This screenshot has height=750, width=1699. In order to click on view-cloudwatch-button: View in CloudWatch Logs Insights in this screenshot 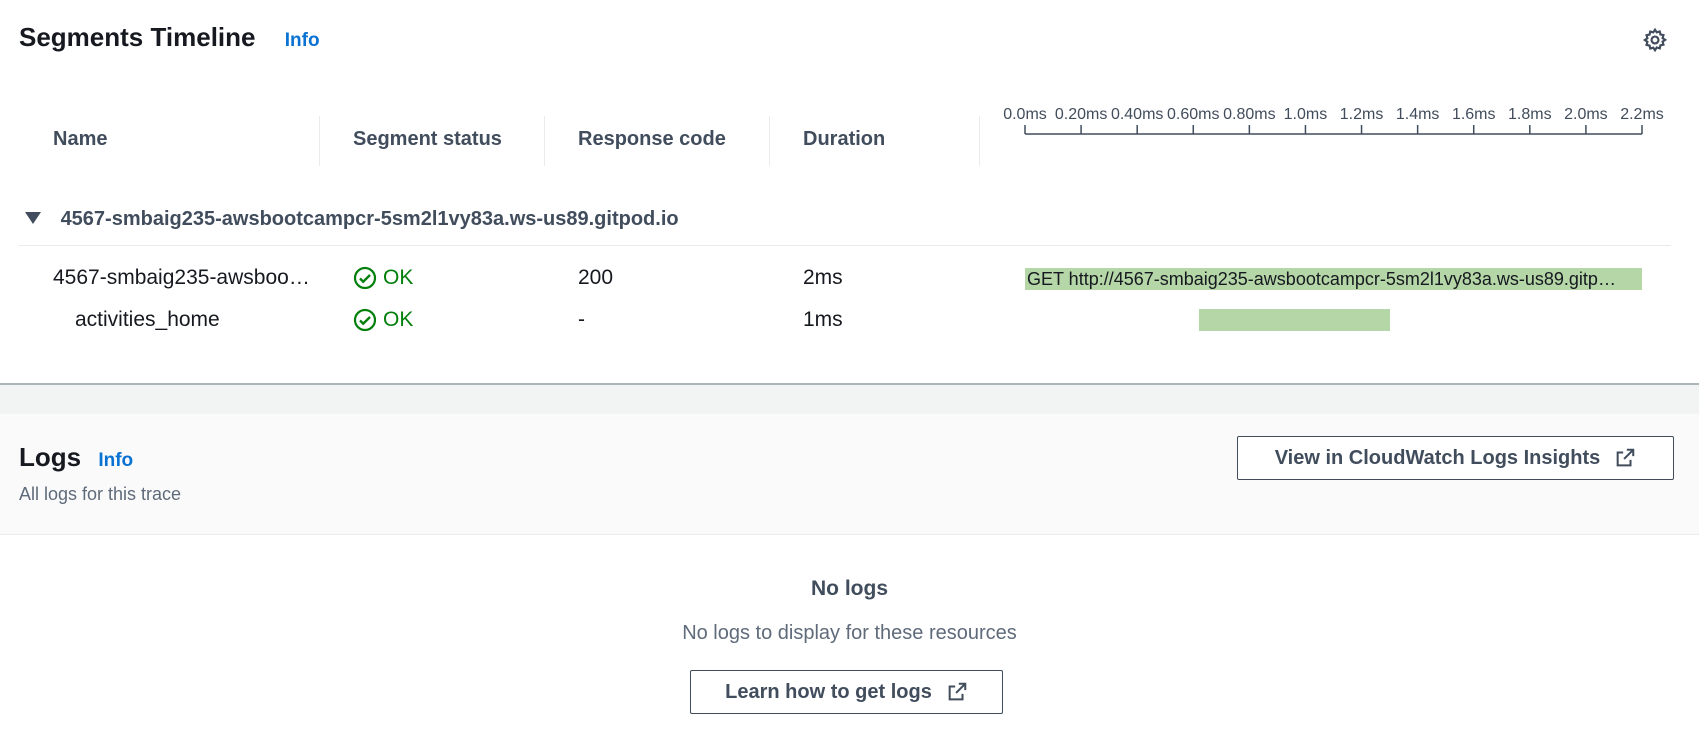, I will do `click(1455, 458)`.